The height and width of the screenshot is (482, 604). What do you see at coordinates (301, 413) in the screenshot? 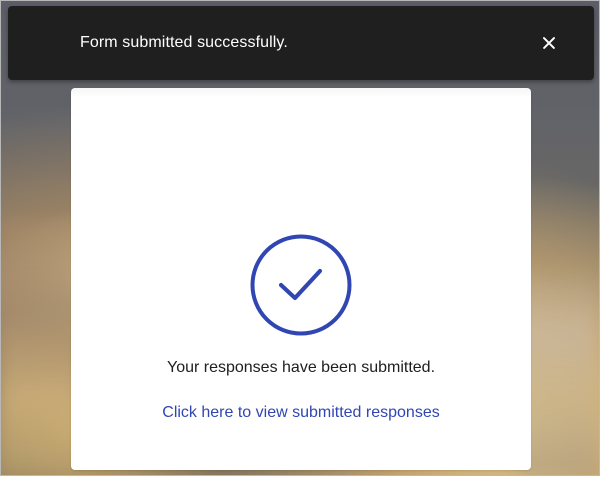
I see `view-submitted-responses-link: Click here to view submitted responses` at bounding box center [301, 413].